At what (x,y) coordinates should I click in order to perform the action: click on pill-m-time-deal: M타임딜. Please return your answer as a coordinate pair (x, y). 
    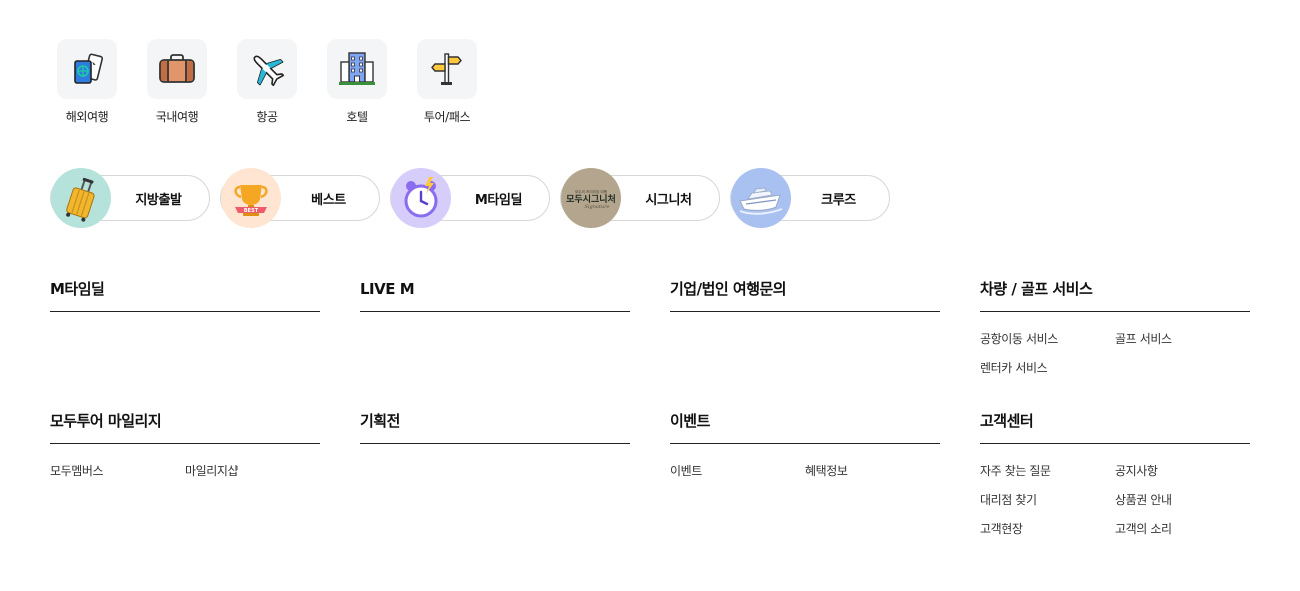
    Looking at the image, I should click on (470, 198).